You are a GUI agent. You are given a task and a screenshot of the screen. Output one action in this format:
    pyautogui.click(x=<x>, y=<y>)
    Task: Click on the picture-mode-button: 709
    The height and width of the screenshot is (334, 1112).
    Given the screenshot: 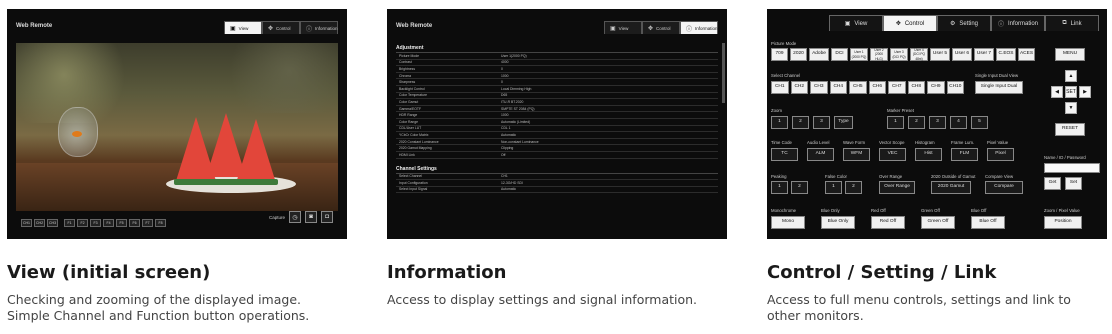 What is the action you would take?
    pyautogui.click(x=779, y=54)
    